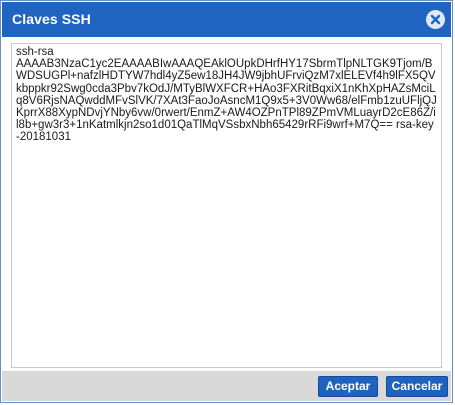 The image size is (455, 405). Describe the element at coordinates (226, 386) in the screenshot. I see `dialog-footer: Aceptar Cancelar` at that location.